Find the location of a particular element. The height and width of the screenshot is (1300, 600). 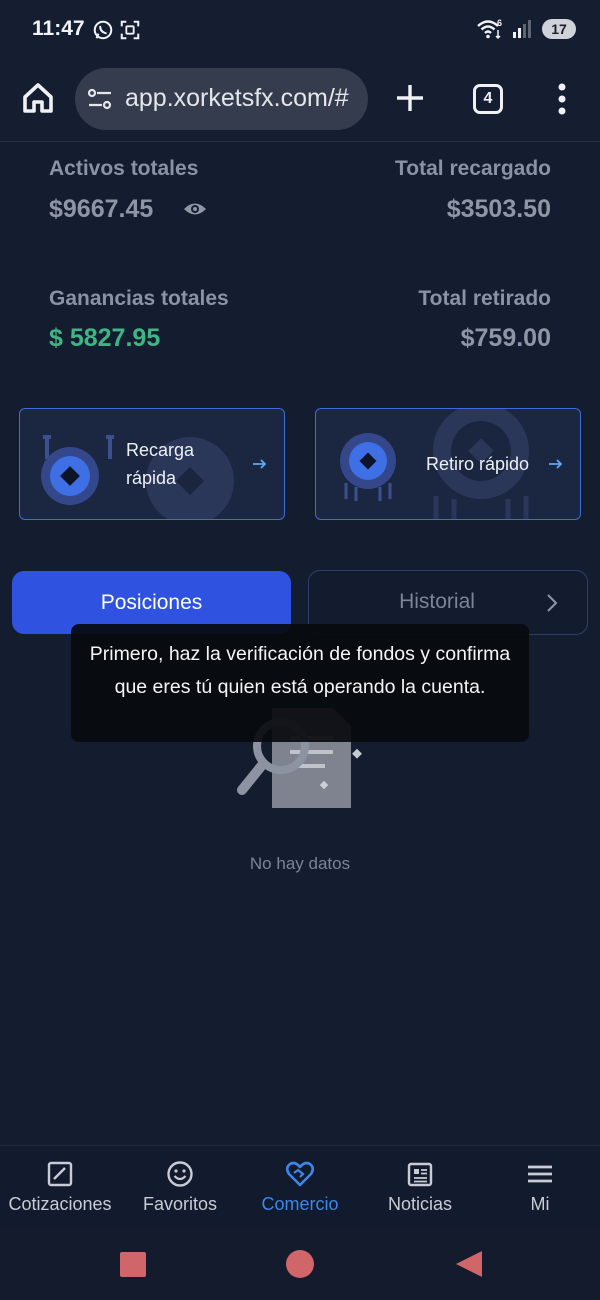

total-deposited-value: $3503.50 is located at coordinates (498, 209).